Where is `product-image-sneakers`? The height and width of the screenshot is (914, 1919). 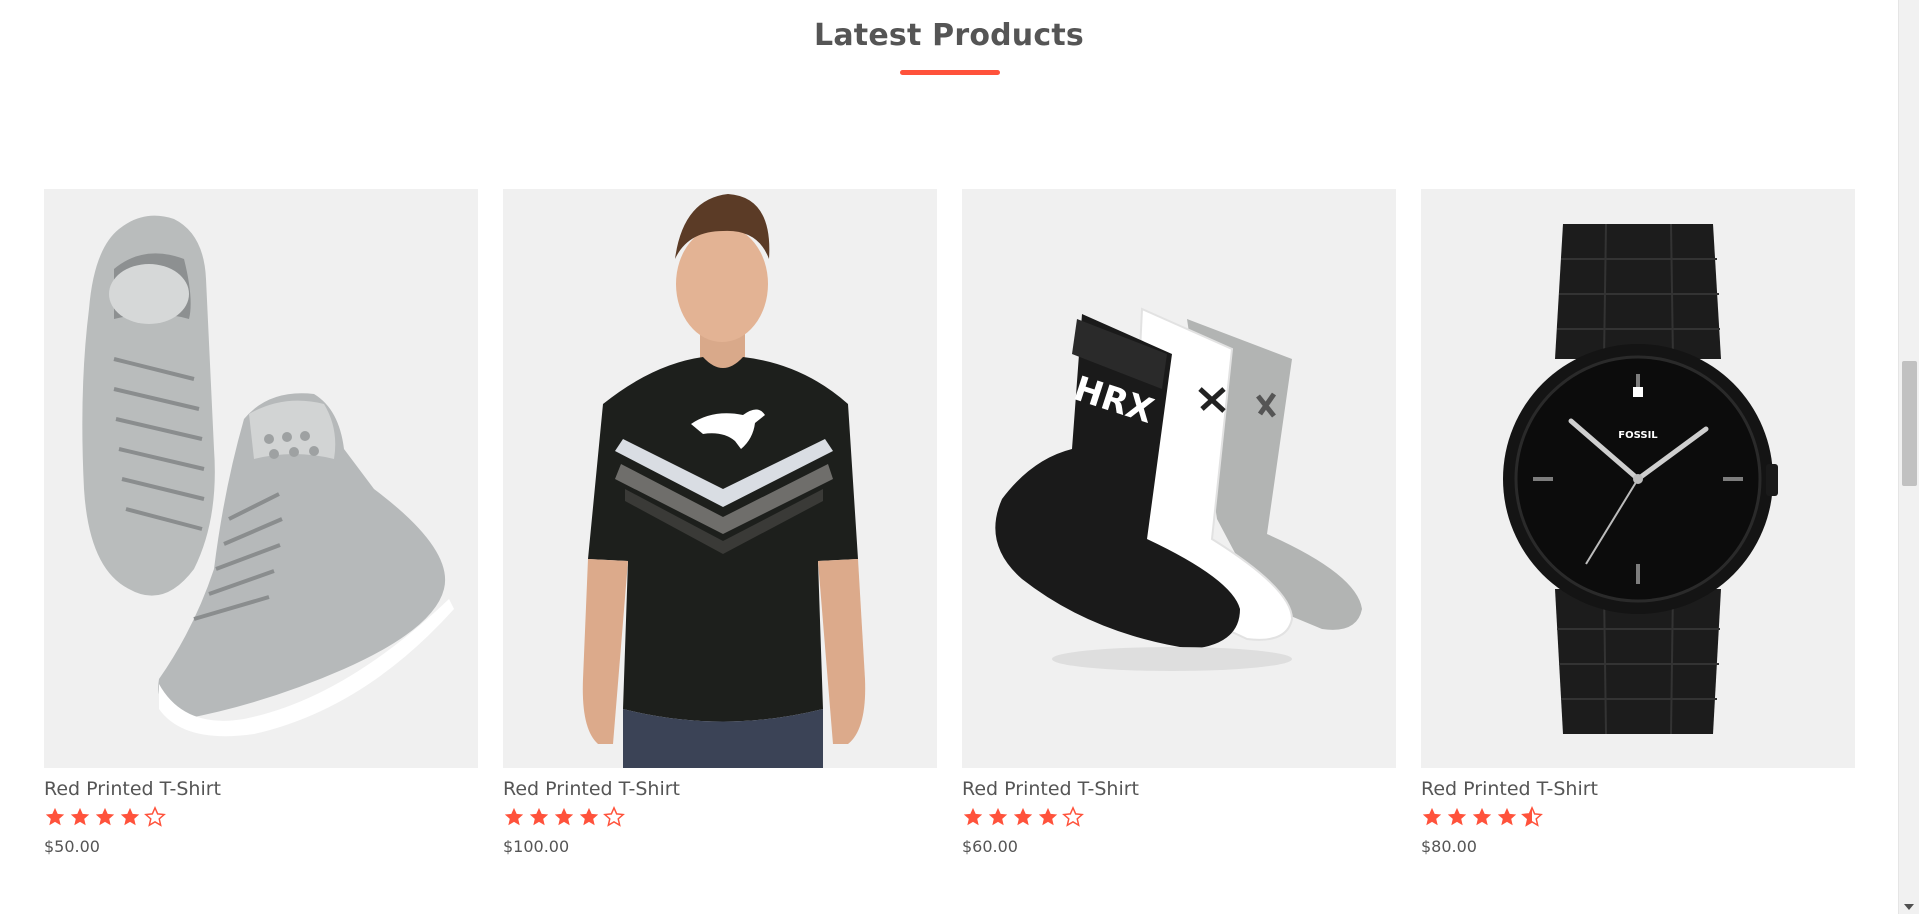 product-image-sneakers is located at coordinates (261, 478).